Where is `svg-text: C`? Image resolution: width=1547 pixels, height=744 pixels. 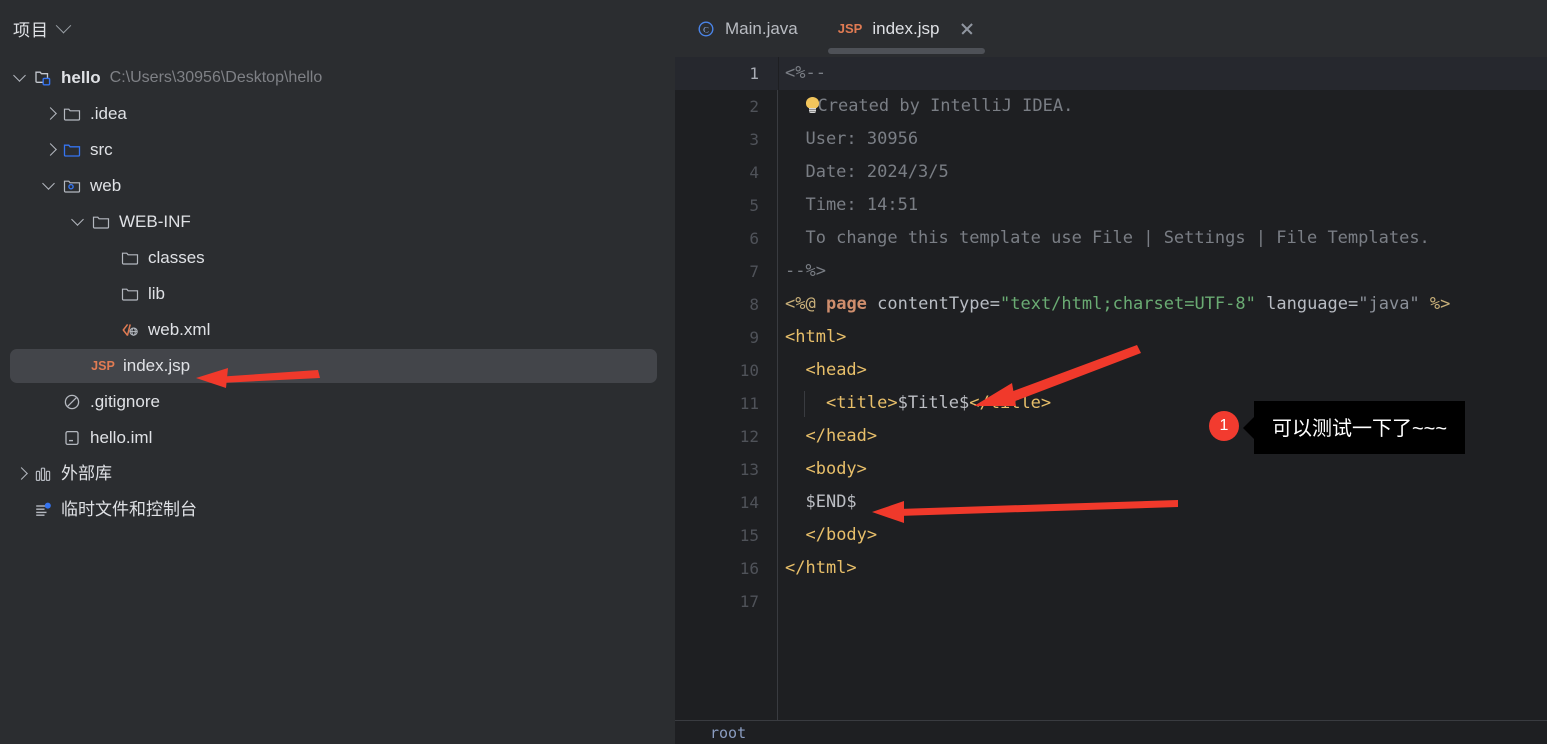
svg-text: C is located at coordinates (706, 29).